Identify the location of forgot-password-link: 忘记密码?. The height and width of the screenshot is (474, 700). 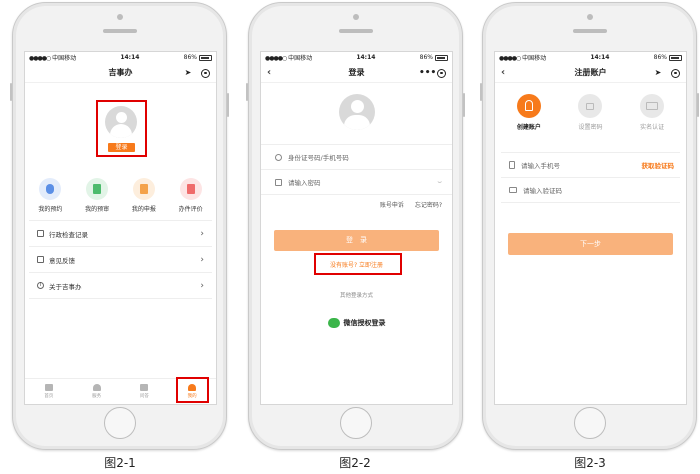
(428, 205).